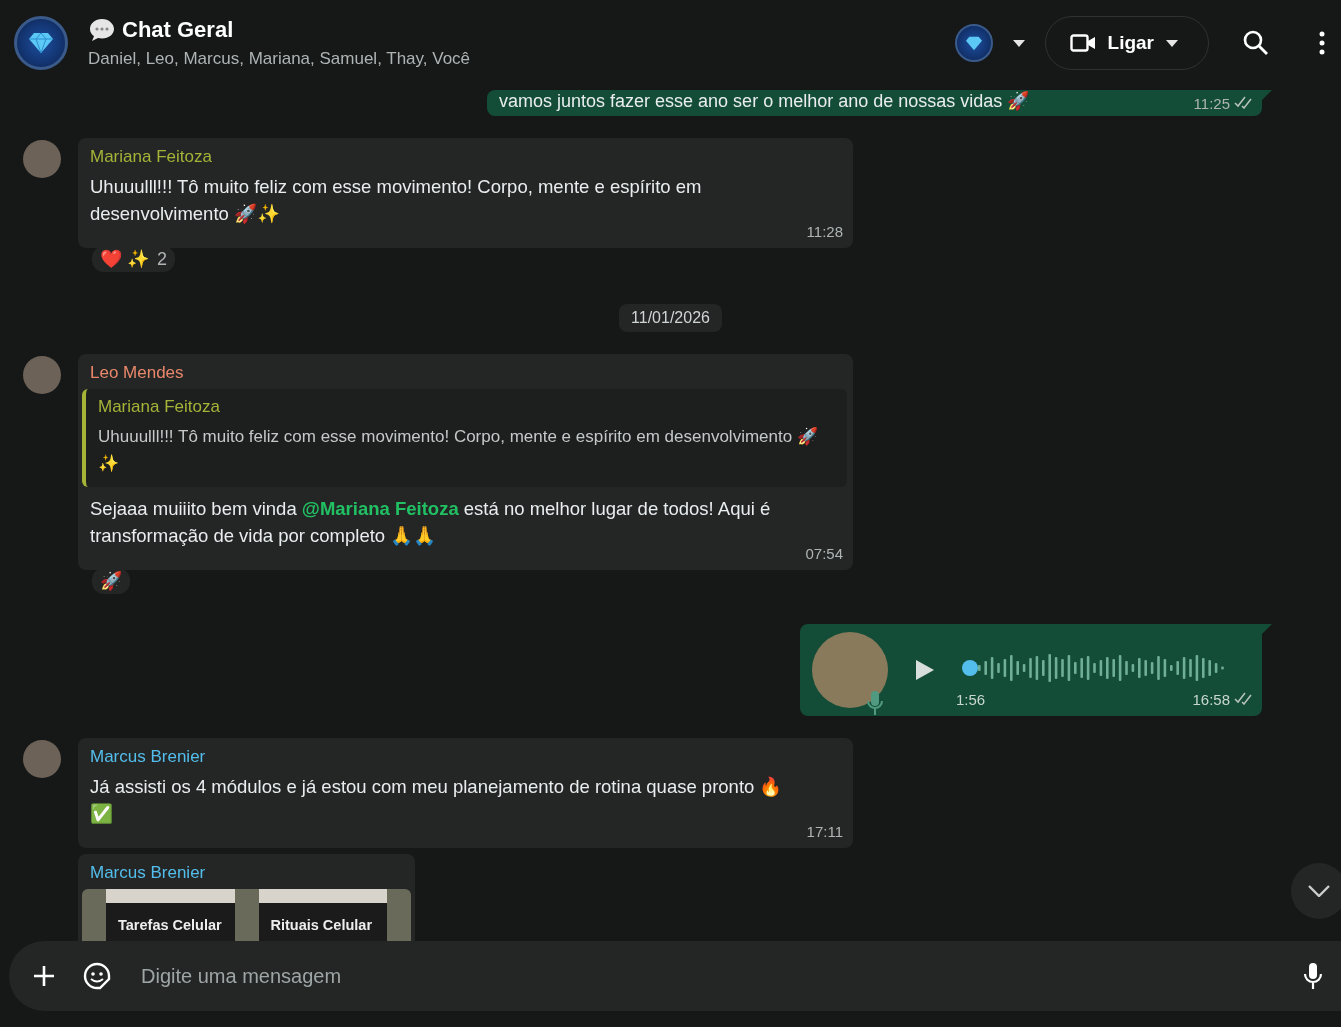 The image size is (1341, 1027). Describe the element at coordinates (396, 200) in the screenshot. I see `message-text: Uhuuulll!!! Tô muito feliz com esse movimento! Corpo, mente e espírito em desenvolvimento 🚀✨` at that location.